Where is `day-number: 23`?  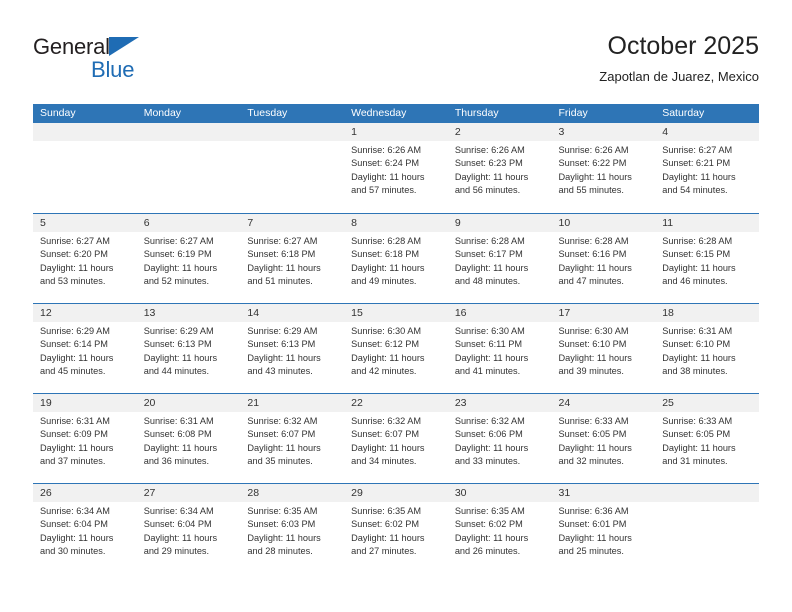
day-number: 23 is located at coordinates (499, 403).